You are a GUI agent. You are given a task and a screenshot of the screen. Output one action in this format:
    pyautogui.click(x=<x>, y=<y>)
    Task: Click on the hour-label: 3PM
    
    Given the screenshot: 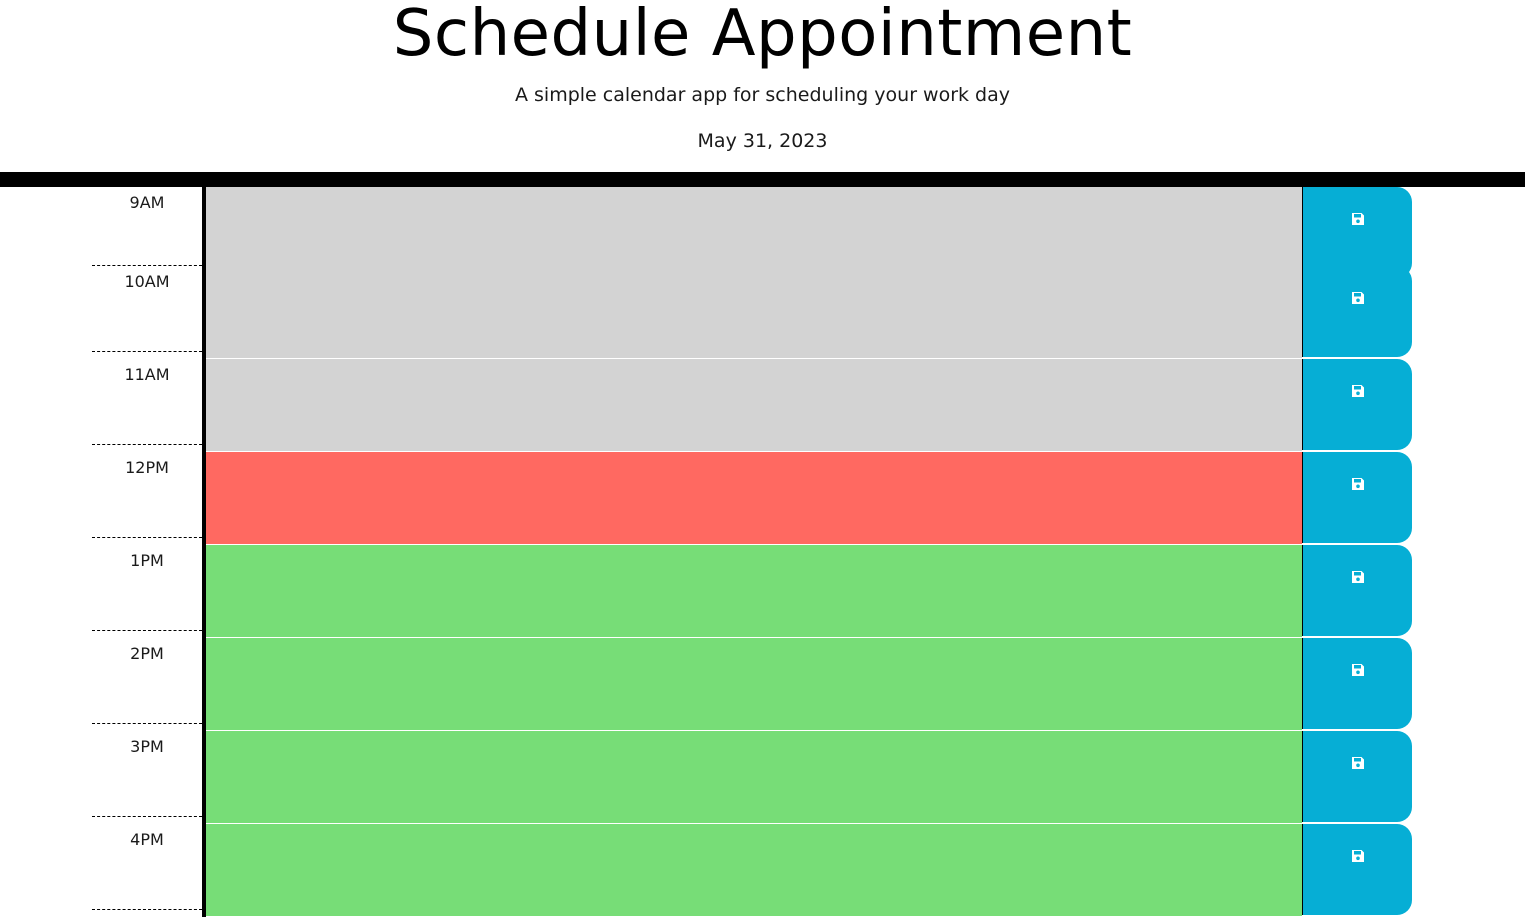 What is the action you would take?
    pyautogui.click(x=147, y=774)
    